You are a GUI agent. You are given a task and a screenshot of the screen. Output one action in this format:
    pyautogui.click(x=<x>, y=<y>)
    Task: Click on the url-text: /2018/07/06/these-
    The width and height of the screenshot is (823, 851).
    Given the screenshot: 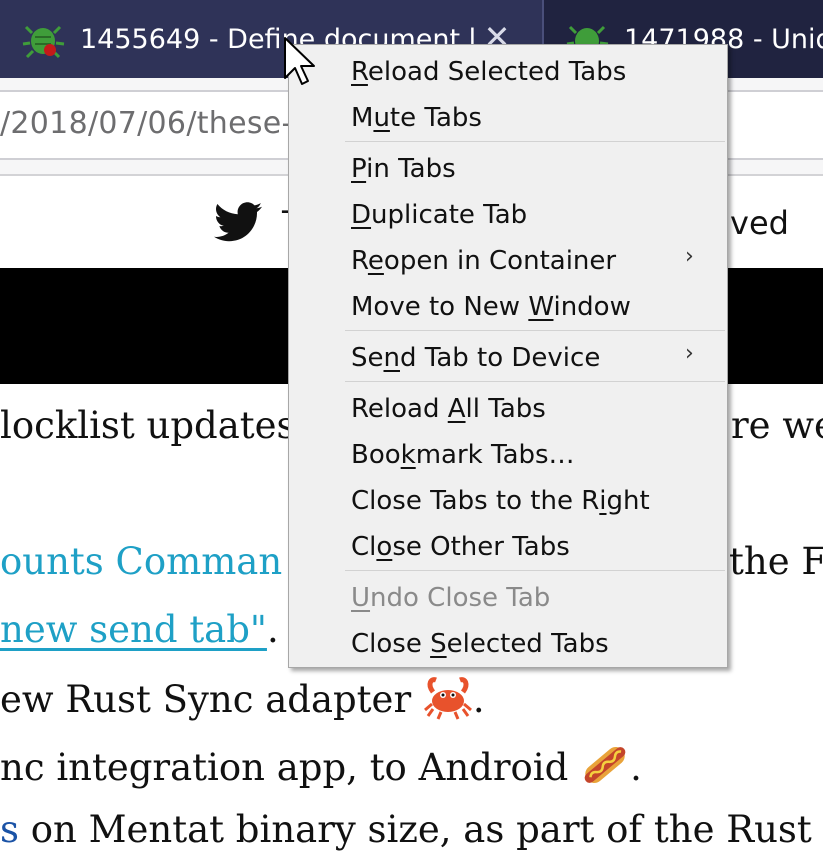 What is the action you would take?
    pyautogui.click(x=146, y=123)
    